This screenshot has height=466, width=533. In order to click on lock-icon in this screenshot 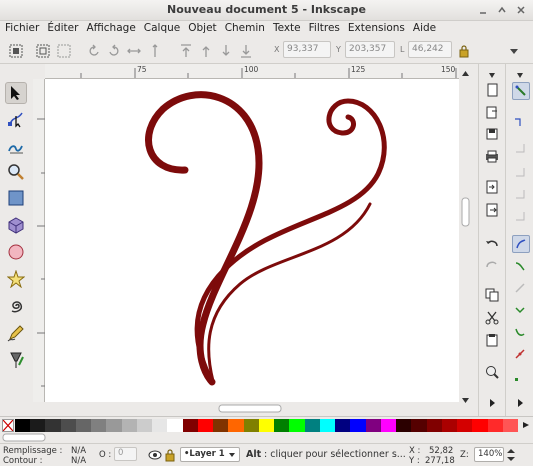, I will do `click(464, 51)`.